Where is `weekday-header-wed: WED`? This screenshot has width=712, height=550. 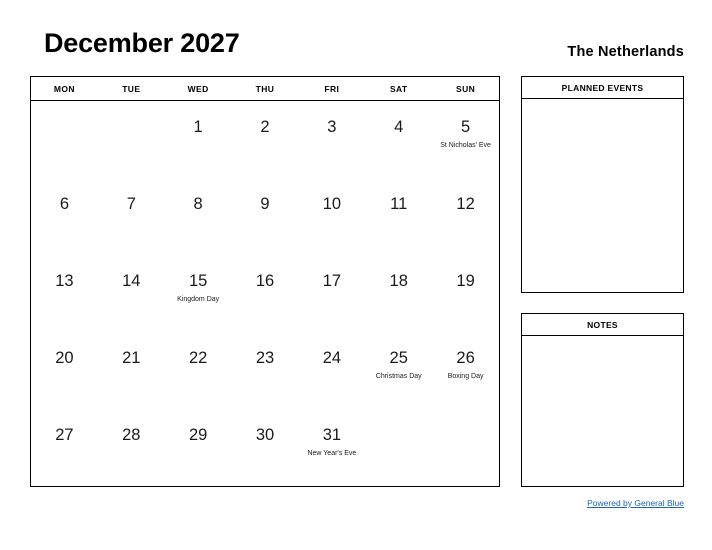
weekday-header-wed: WED is located at coordinates (198, 88).